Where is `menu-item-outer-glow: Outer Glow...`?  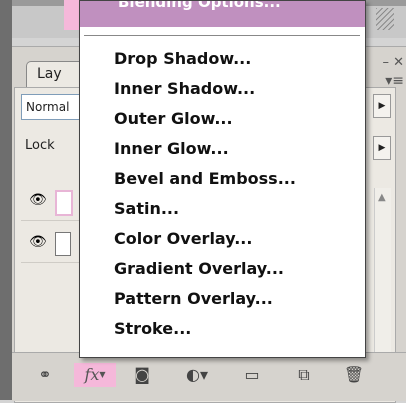 menu-item-outer-glow: Outer Glow... is located at coordinates (173, 122).